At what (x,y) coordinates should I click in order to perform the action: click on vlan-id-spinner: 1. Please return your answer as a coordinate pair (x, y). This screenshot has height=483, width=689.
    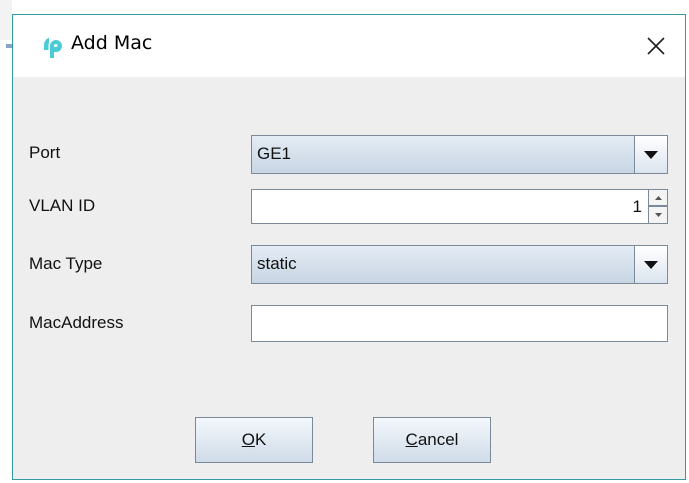
    Looking at the image, I should click on (459, 206).